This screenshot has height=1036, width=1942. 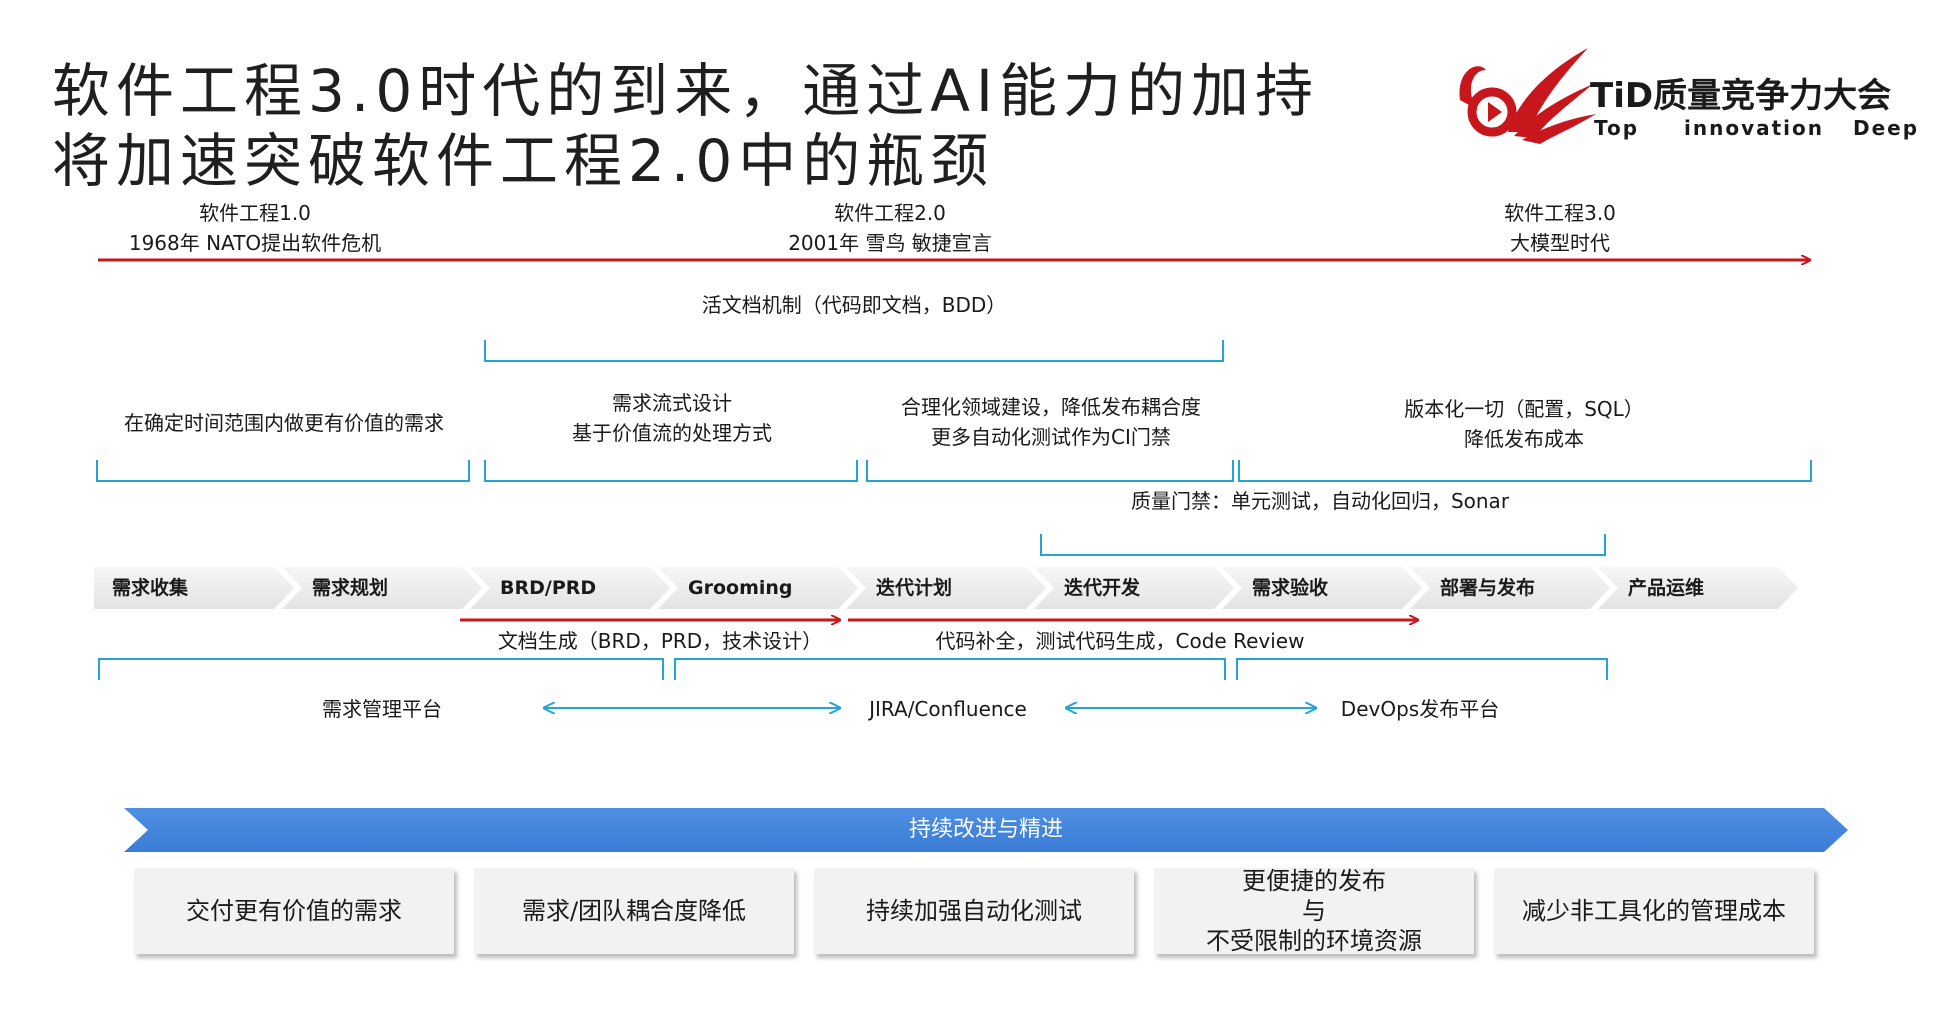 I want to click on versioning-label: 版本化一切（配置，SQL） 降低发布成本, so click(x=1524, y=424).